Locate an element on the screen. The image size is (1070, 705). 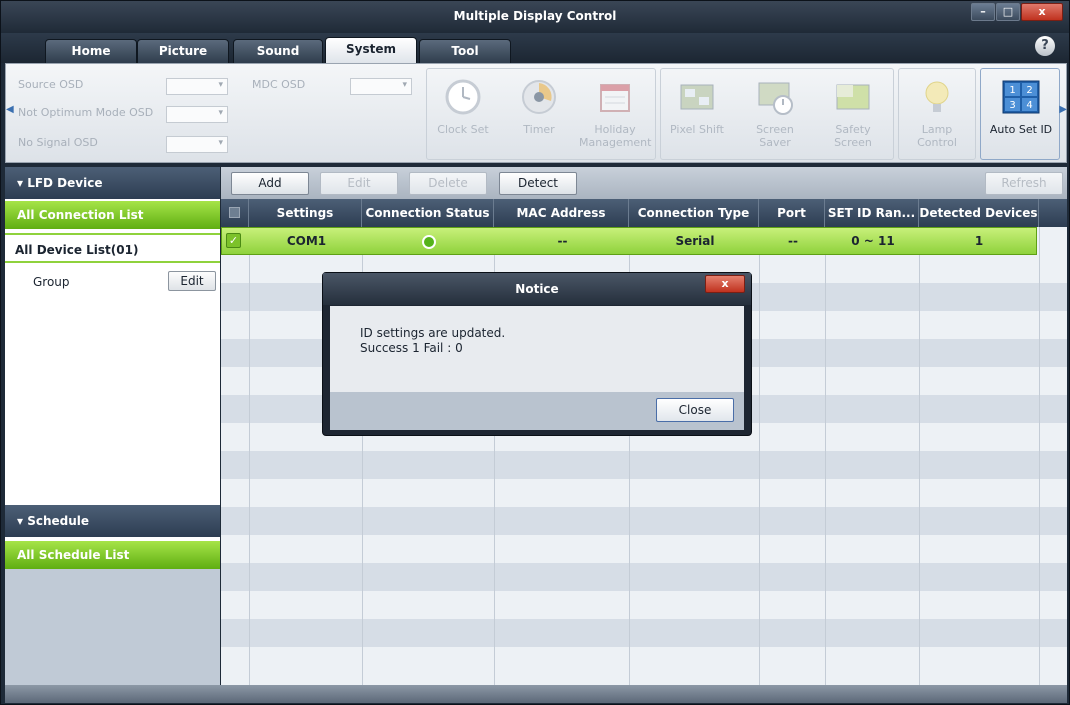
column-mac-address: MAC Address is located at coordinates (561, 213).